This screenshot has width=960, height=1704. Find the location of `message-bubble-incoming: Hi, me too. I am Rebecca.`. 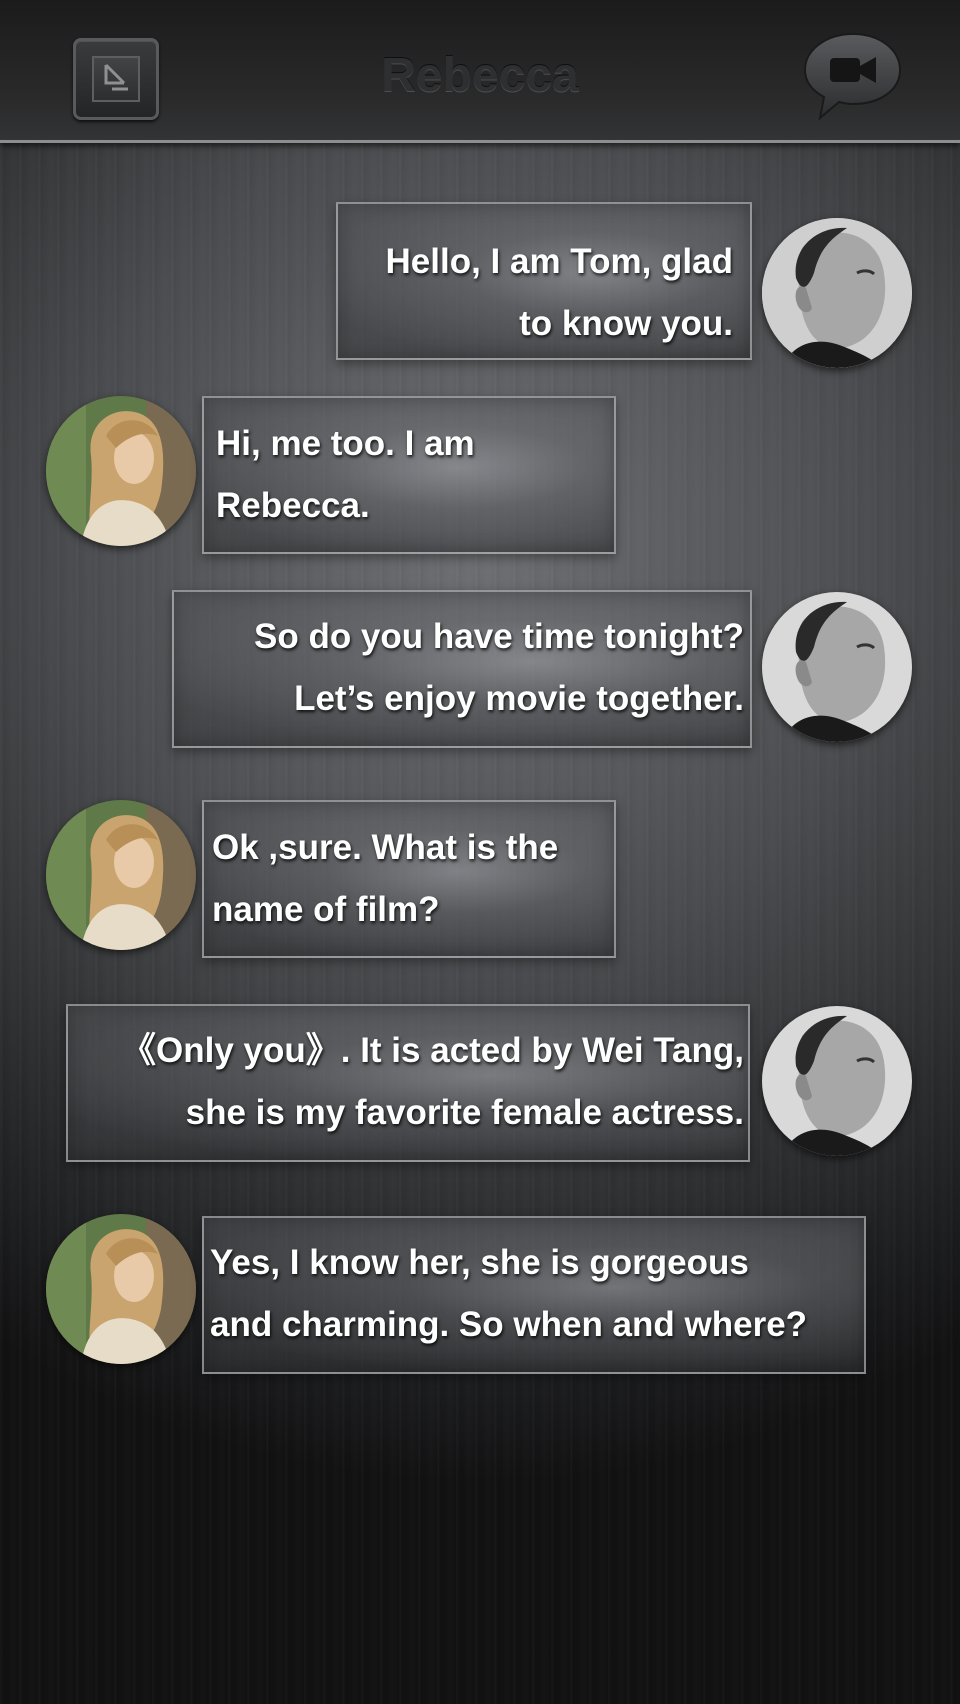

message-bubble-incoming: Hi, me too. I am Rebecca. is located at coordinates (409, 475).